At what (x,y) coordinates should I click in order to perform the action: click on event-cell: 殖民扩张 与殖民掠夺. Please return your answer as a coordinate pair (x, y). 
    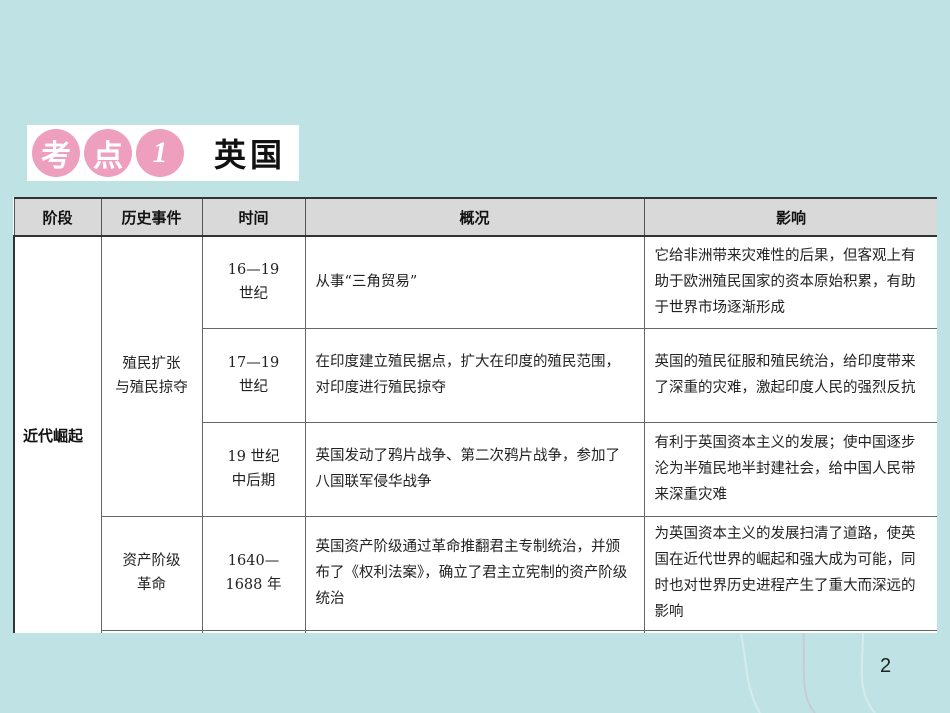
    Looking at the image, I should click on (151, 376).